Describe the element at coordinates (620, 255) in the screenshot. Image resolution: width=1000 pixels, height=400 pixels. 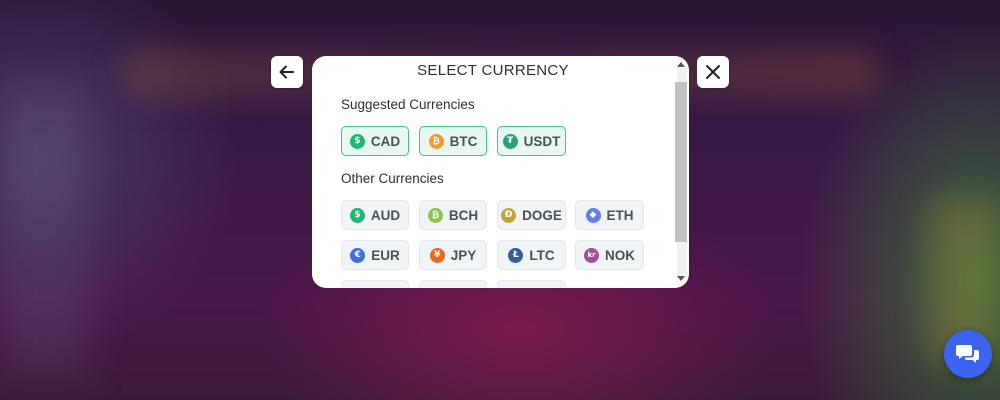
I see `currency-code: NOK` at that location.